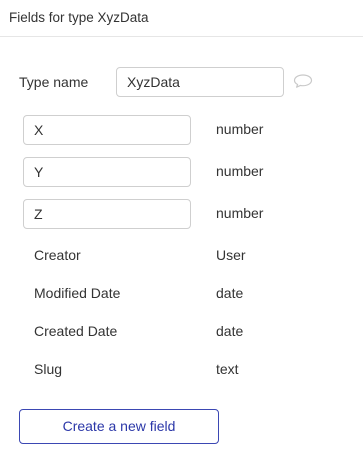 The image size is (363, 466). I want to click on builtin-field-row-modified-date: Modified Date date, so click(173, 294).